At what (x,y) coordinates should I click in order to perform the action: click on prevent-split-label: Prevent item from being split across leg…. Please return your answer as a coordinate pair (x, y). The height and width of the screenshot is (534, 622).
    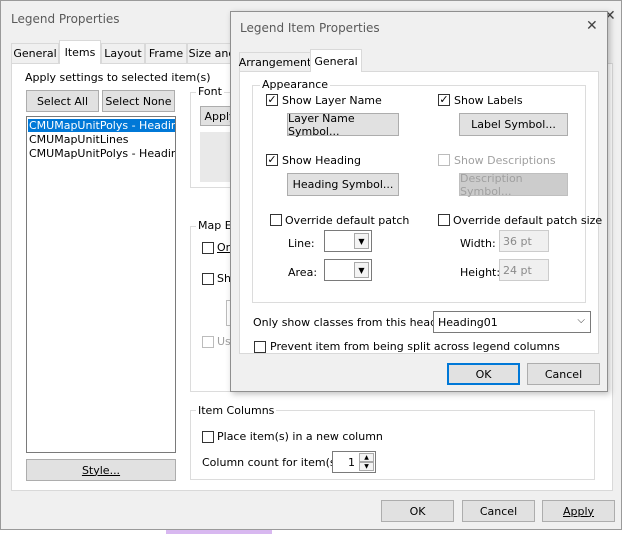
    Looking at the image, I should click on (415, 346).